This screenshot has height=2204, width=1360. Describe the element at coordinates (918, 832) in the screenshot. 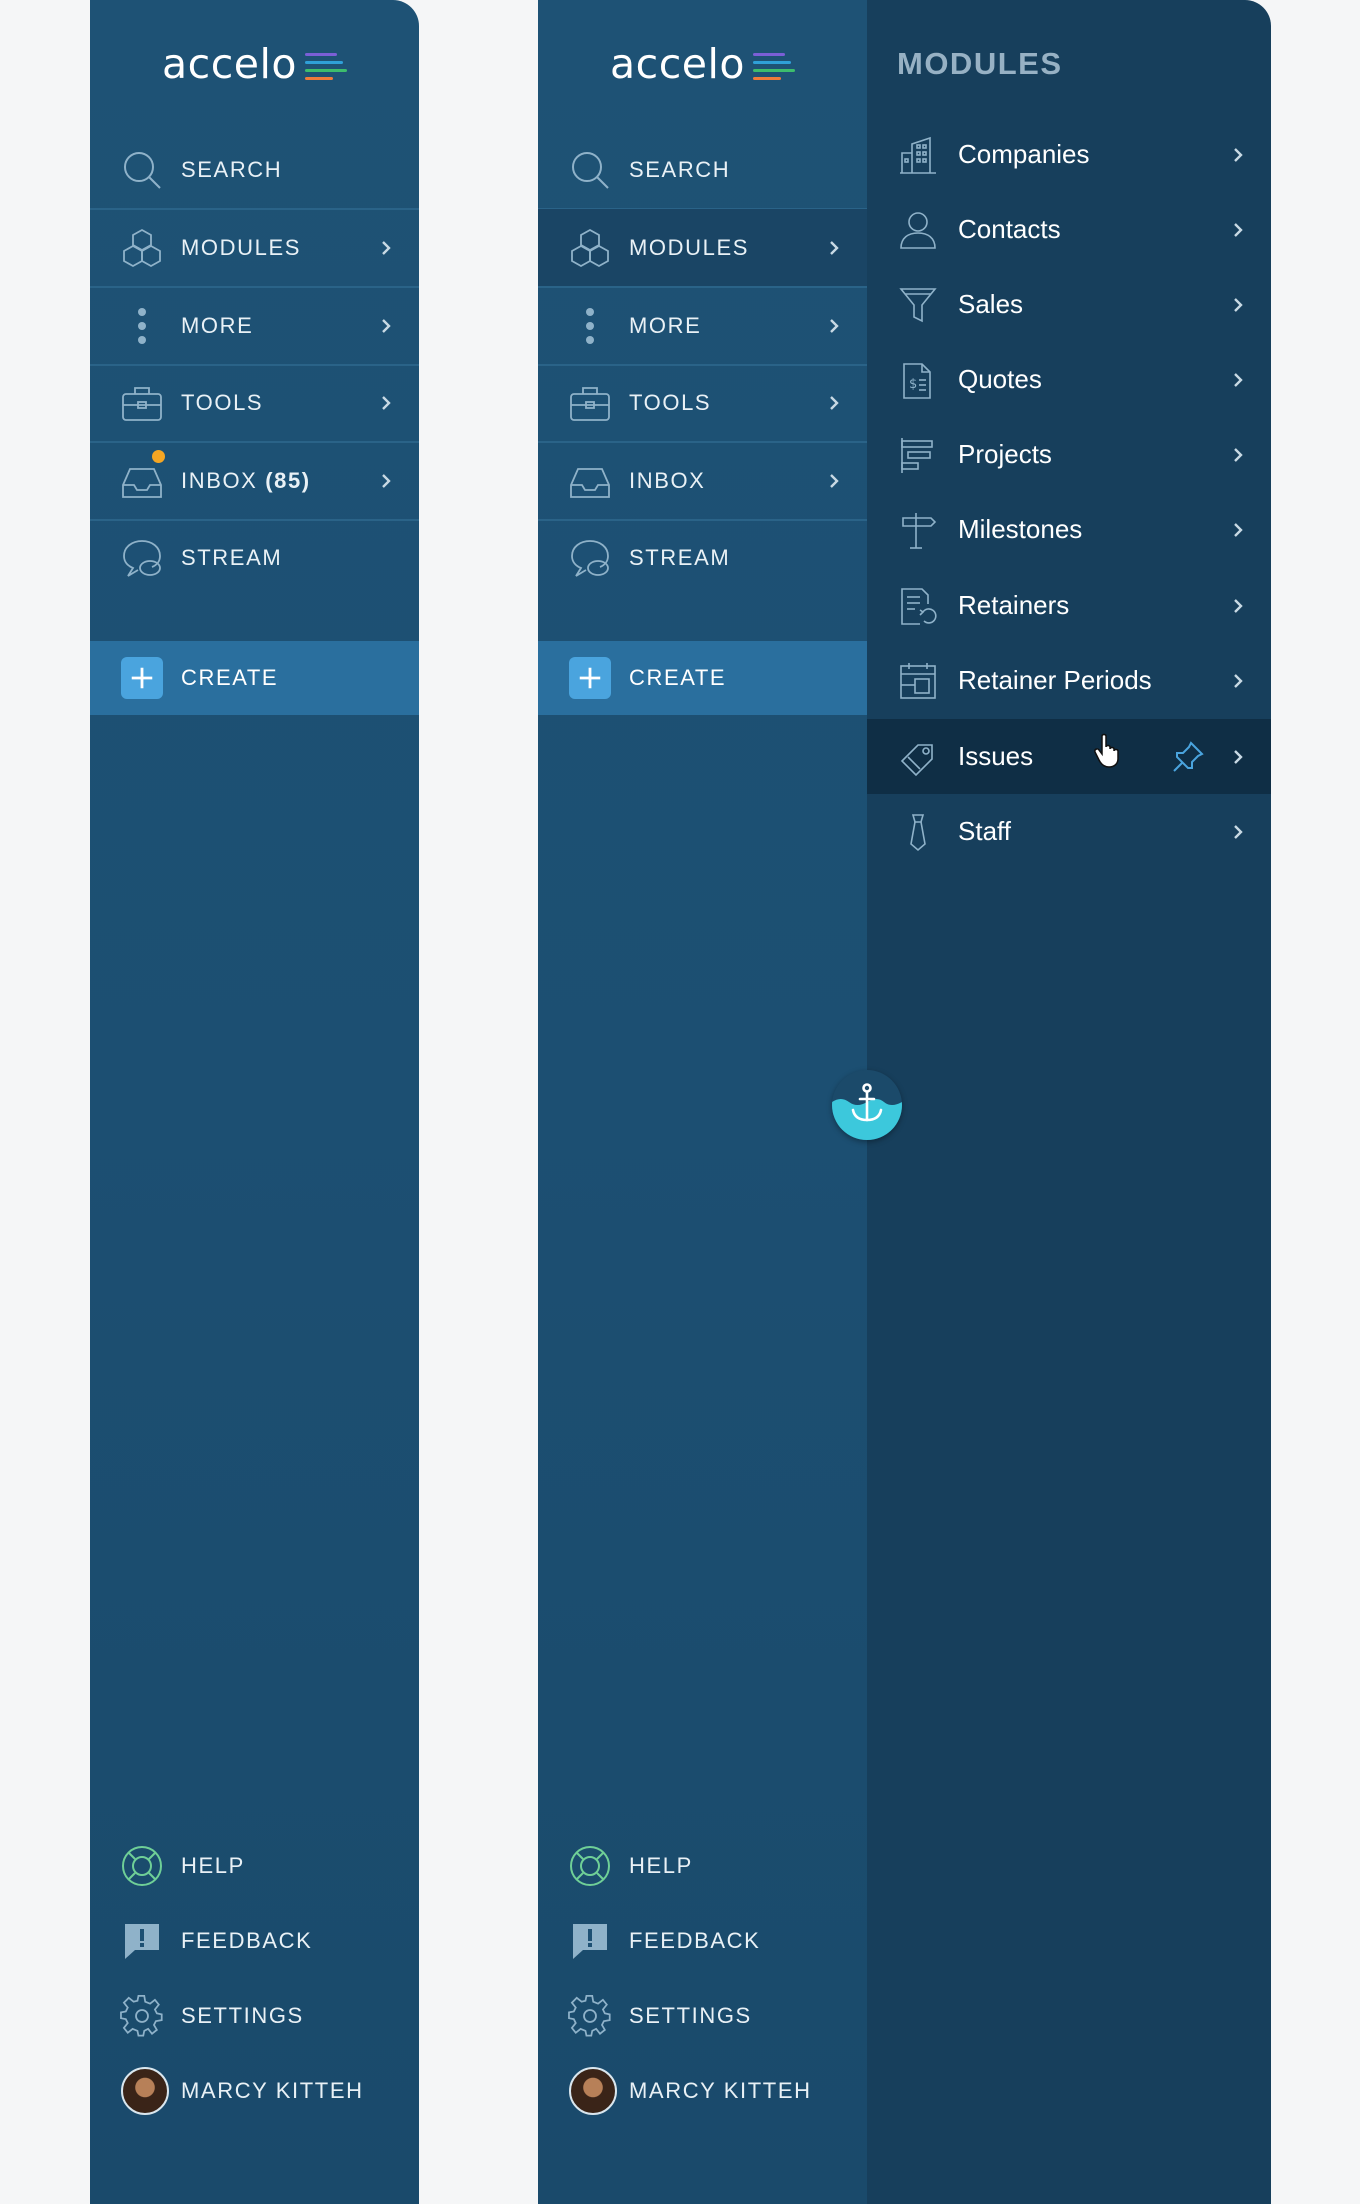

I see `tie-icon` at that location.